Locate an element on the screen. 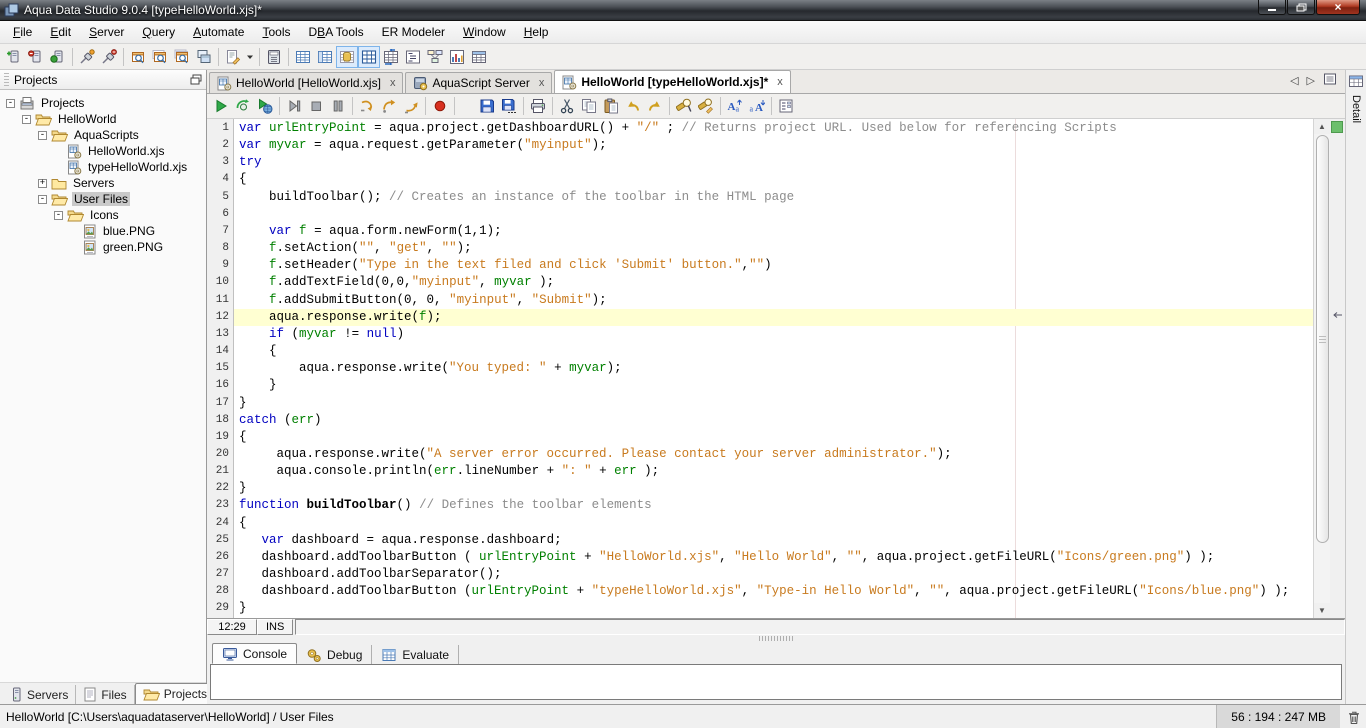 This screenshot has height=728, width=1366. table-header-blue-button is located at coordinates (479, 57).